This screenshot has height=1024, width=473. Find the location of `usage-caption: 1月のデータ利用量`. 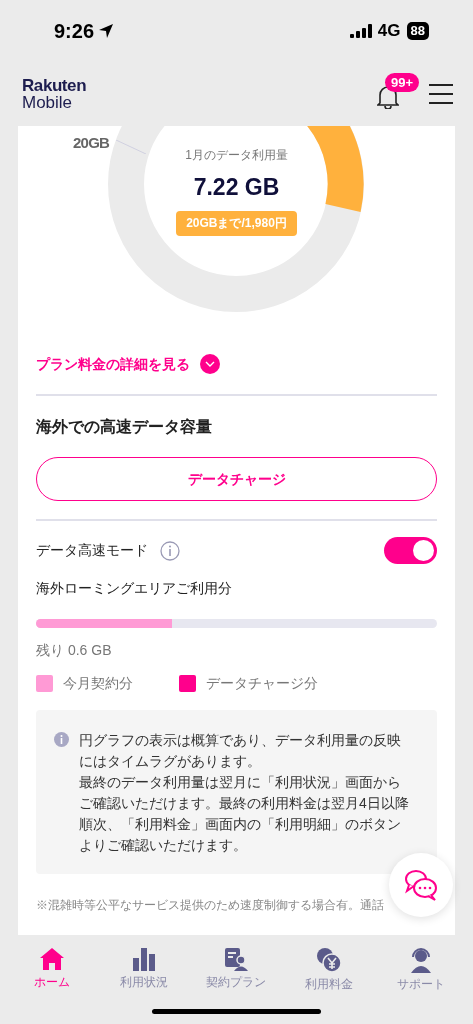

usage-caption: 1月のデータ利用量 is located at coordinates (236, 155).